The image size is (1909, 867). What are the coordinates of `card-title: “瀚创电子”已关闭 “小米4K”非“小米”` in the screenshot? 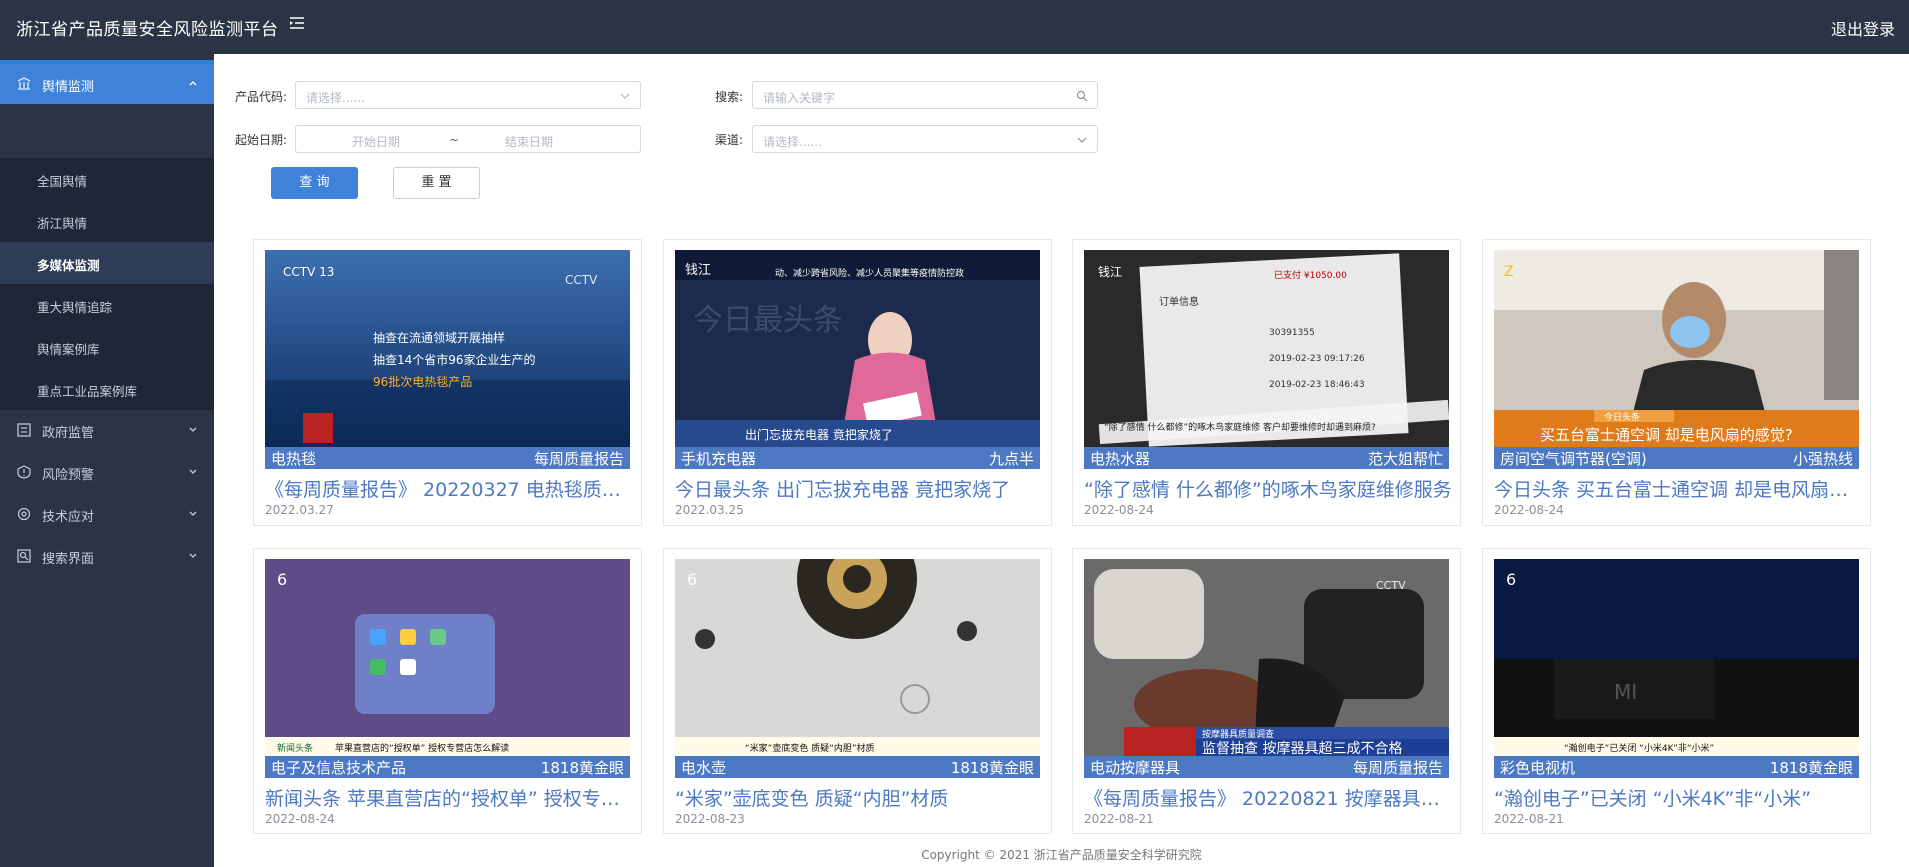 It's located at (1678, 797).